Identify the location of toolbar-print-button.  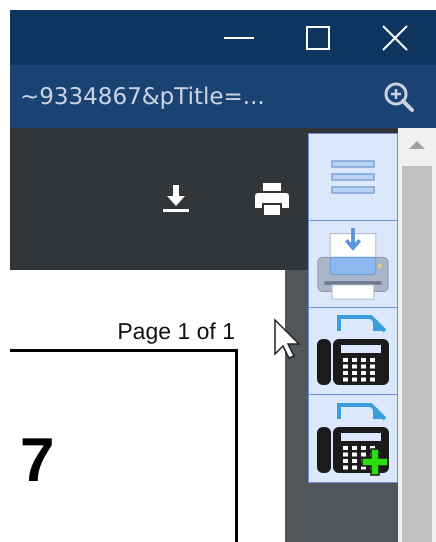
(272, 199).